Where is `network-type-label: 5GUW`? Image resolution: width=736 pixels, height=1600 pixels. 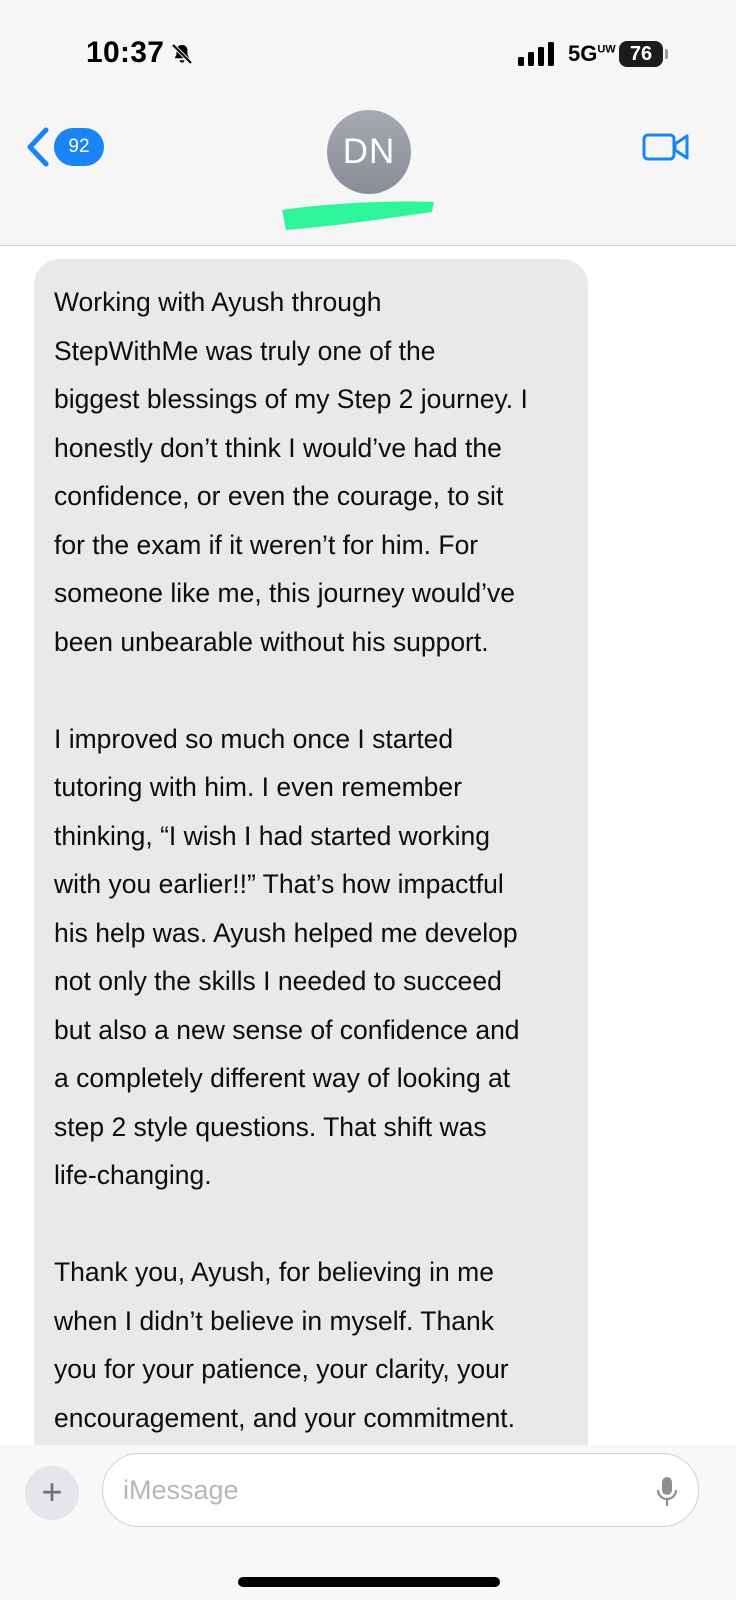 network-type-label: 5GUW is located at coordinates (592, 53).